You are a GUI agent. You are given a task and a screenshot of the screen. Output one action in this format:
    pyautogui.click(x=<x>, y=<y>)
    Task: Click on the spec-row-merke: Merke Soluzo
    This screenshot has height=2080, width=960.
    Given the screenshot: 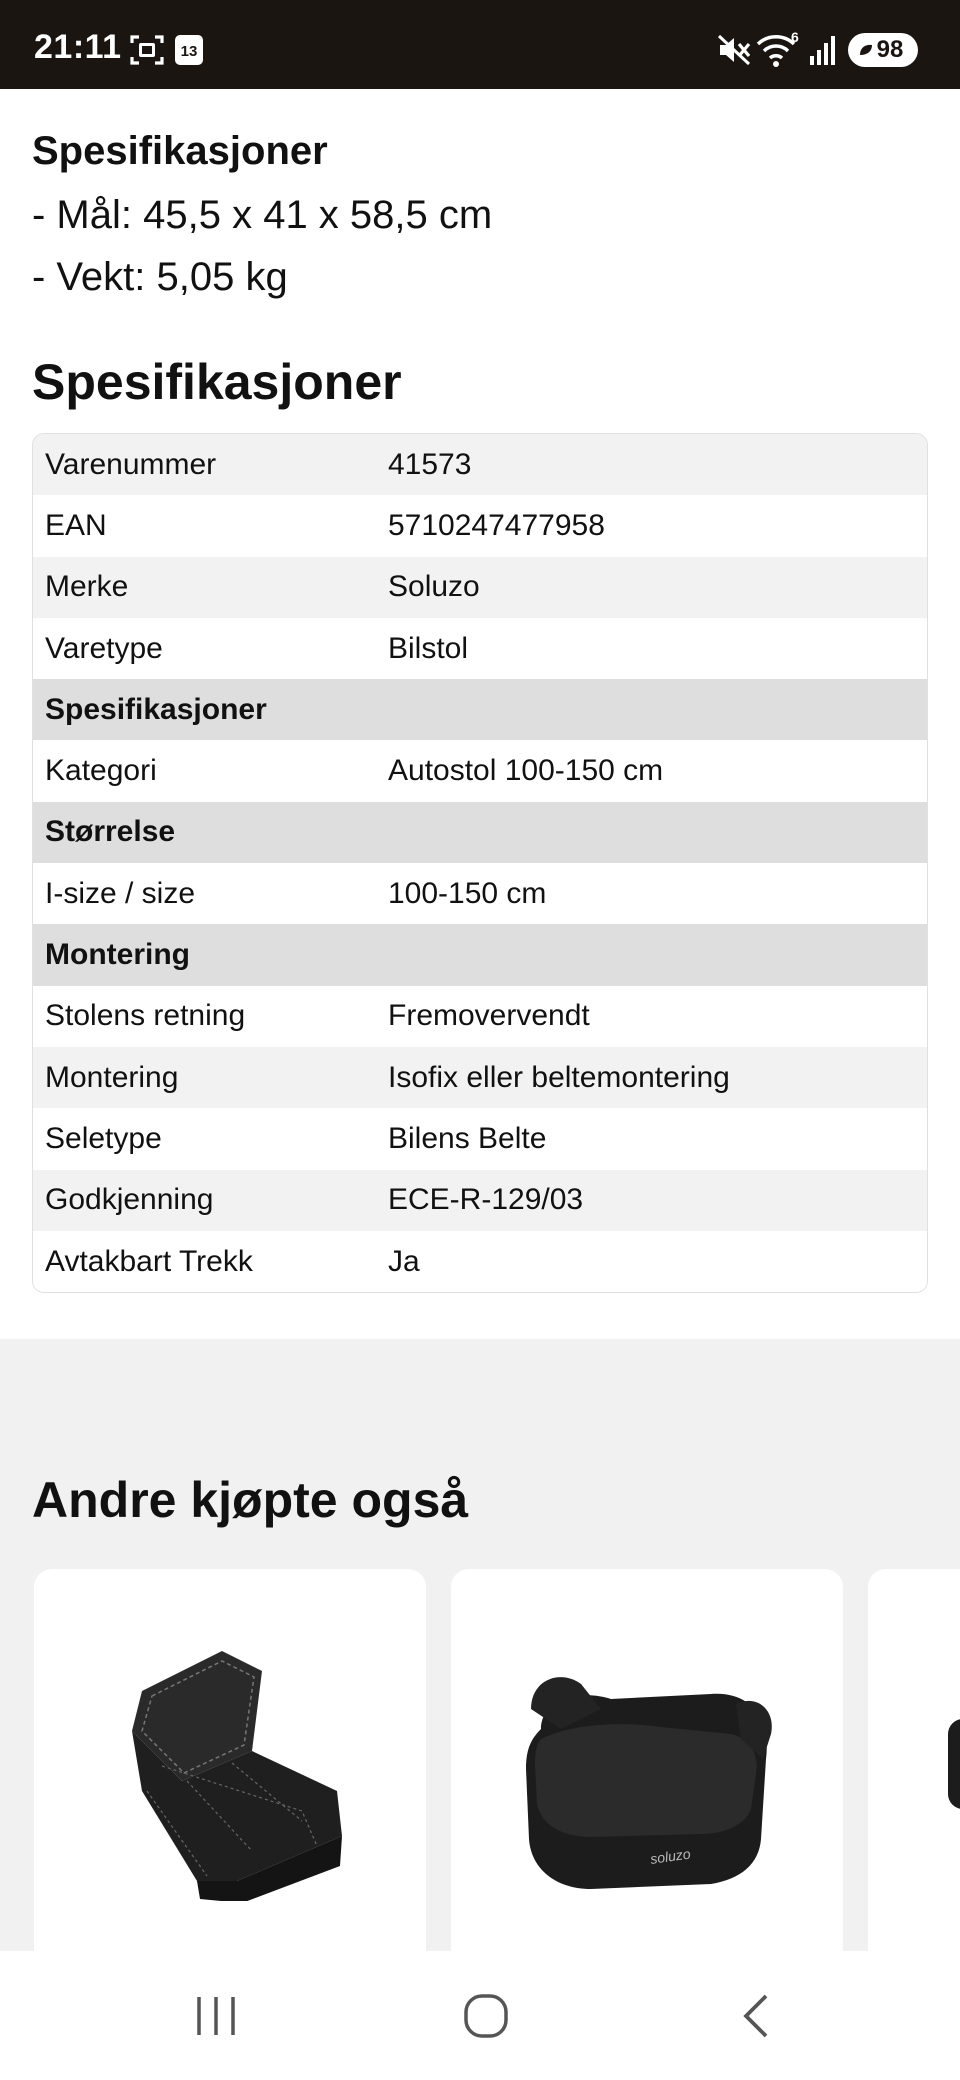 What is the action you would take?
    pyautogui.click(x=480, y=587)
    